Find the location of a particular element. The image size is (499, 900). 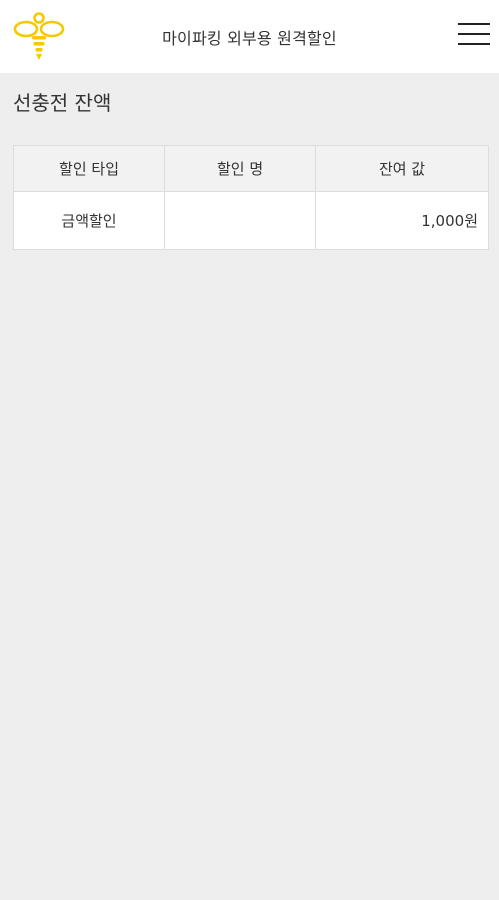

column-header-type: 할인 타입 is located at coordinates (89, 168).